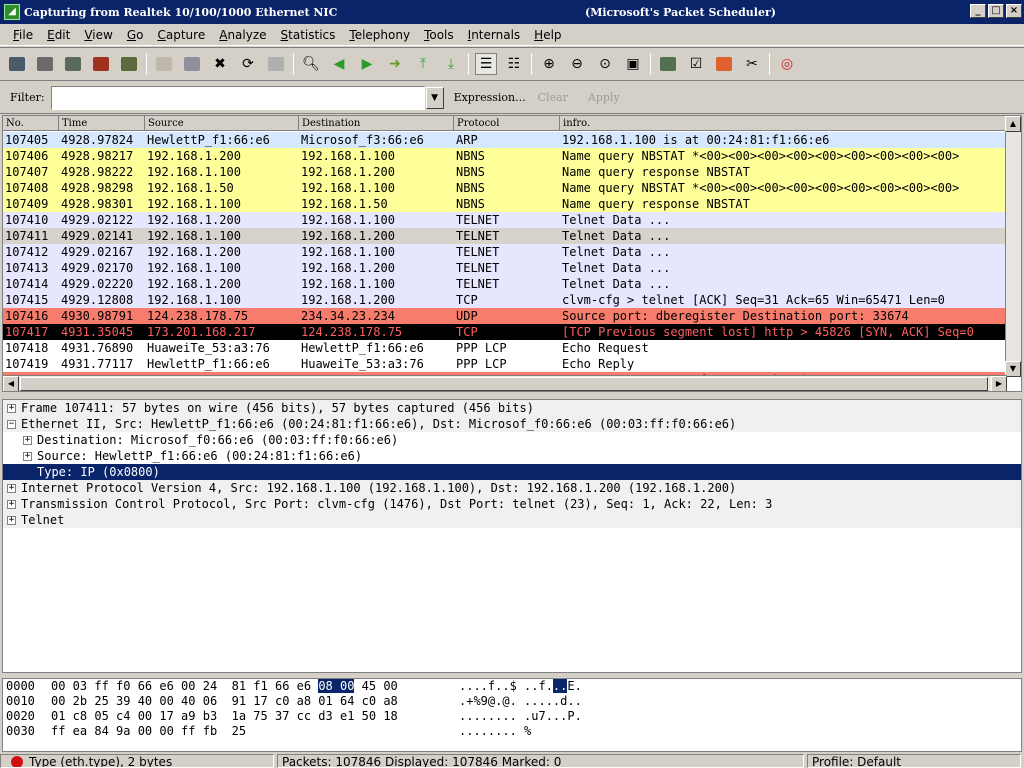 This screenshot has width=1024, height=768. I want to click on collapse-icon: −, so click(11, 424).